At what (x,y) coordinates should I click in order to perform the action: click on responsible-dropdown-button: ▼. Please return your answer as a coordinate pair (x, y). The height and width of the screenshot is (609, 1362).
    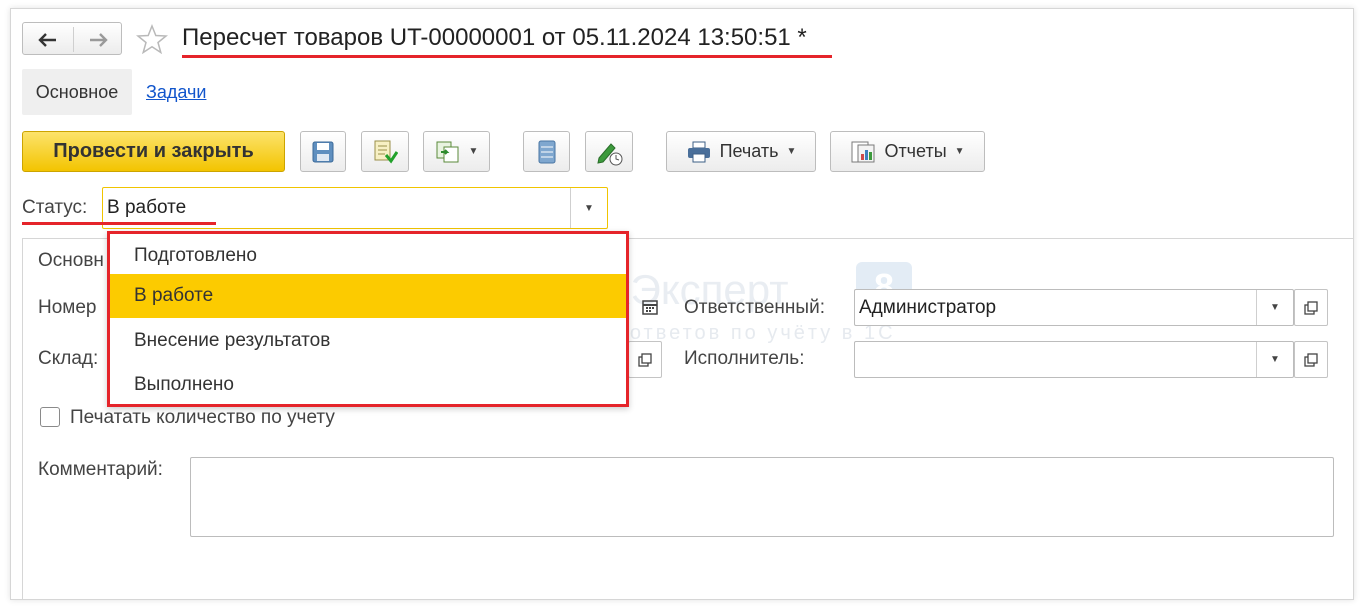
    Looking at the image, I should click on (1274, 307).